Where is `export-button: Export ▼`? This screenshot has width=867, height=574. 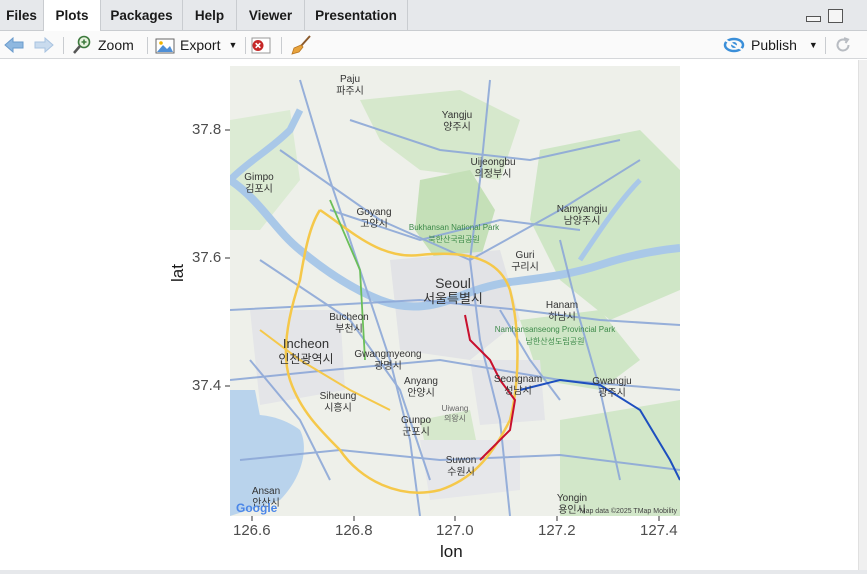 export-button: Export ▼ is located at coordinates (196, 45).